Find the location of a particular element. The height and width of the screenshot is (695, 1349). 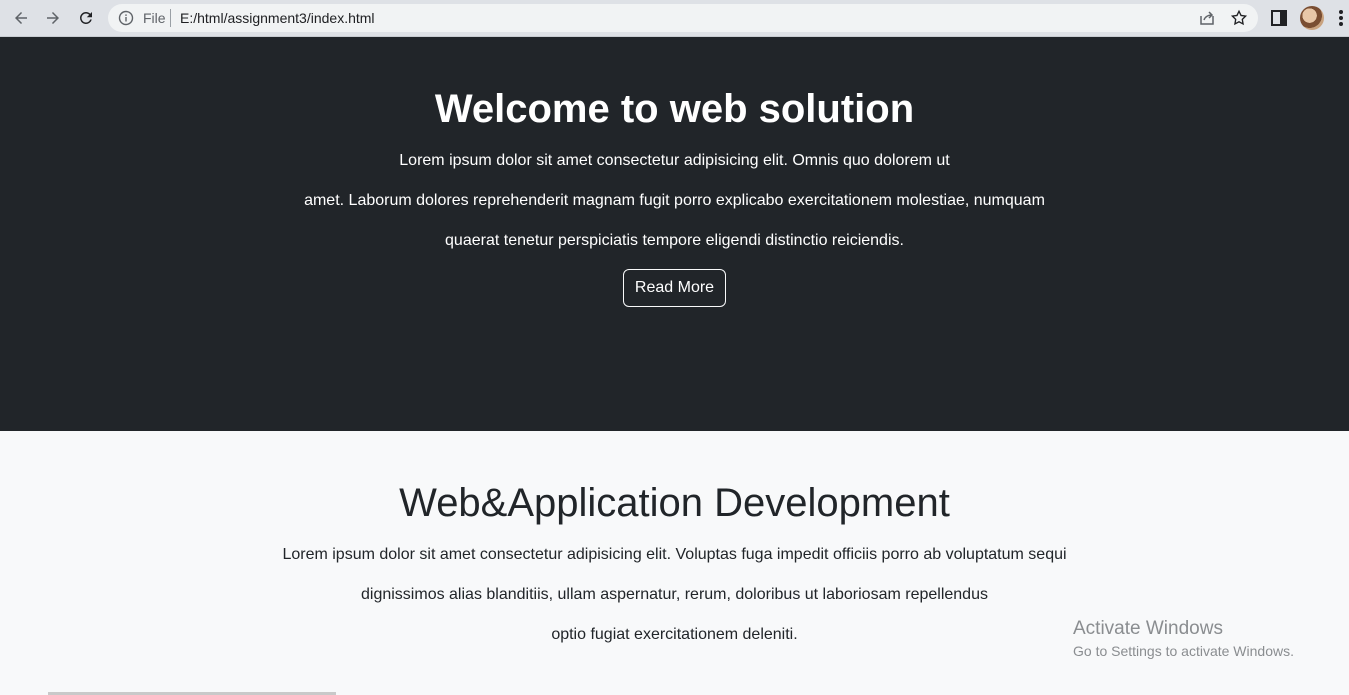

browser-toolbar: File E:/html/assignment3/index.html is located at coordinates (674, 18).